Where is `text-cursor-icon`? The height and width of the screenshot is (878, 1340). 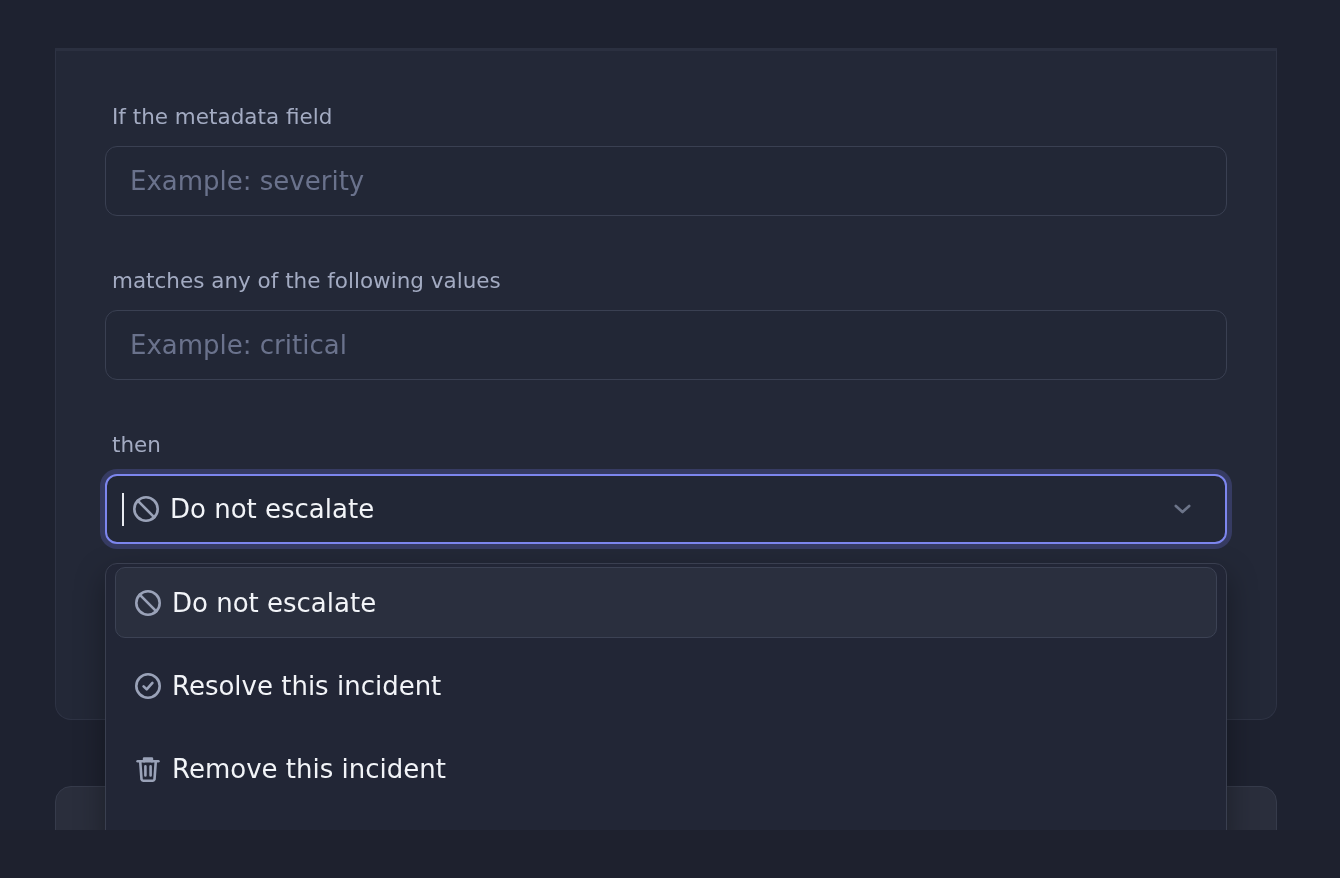
text-cursor-icon is located at coordinates (123, 509).